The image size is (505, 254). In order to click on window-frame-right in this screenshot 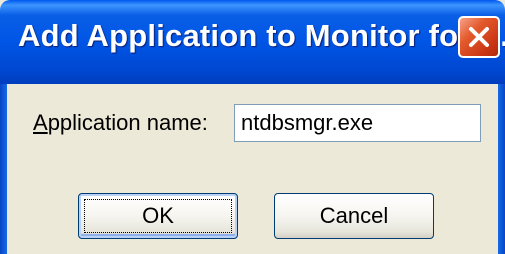, I will do `click(501, 169)`.